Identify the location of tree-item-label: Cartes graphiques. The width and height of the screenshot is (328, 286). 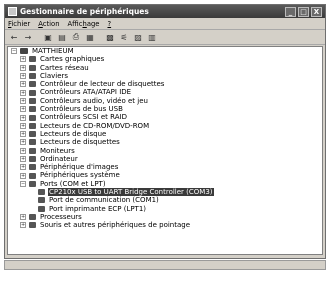
(72, 59).